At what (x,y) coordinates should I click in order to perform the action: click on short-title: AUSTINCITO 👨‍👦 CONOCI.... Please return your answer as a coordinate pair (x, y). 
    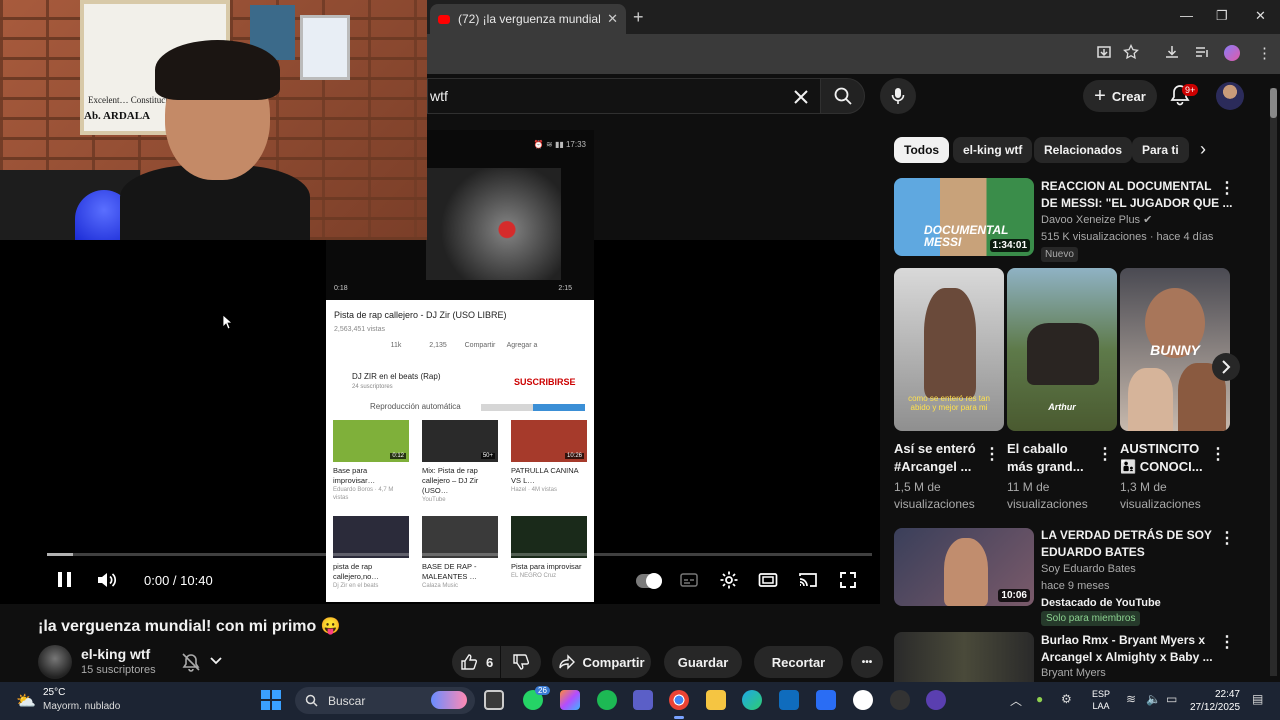
    Looking at the image, I should click on (1163, 458).